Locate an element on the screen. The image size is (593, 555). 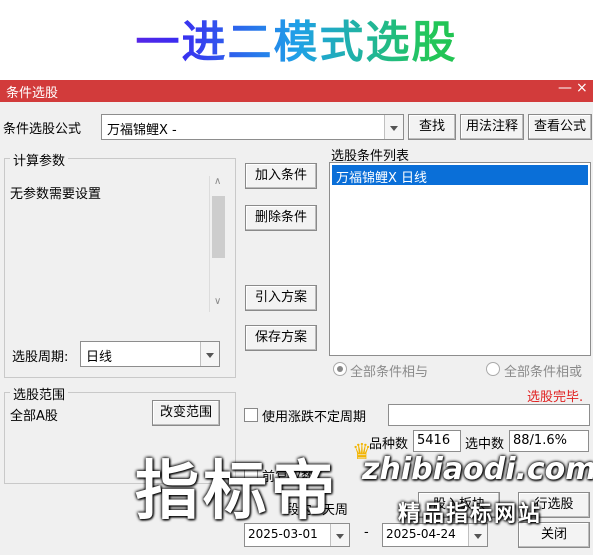
import-plan-button: 引入方案 is located at coordinates (281, 298).